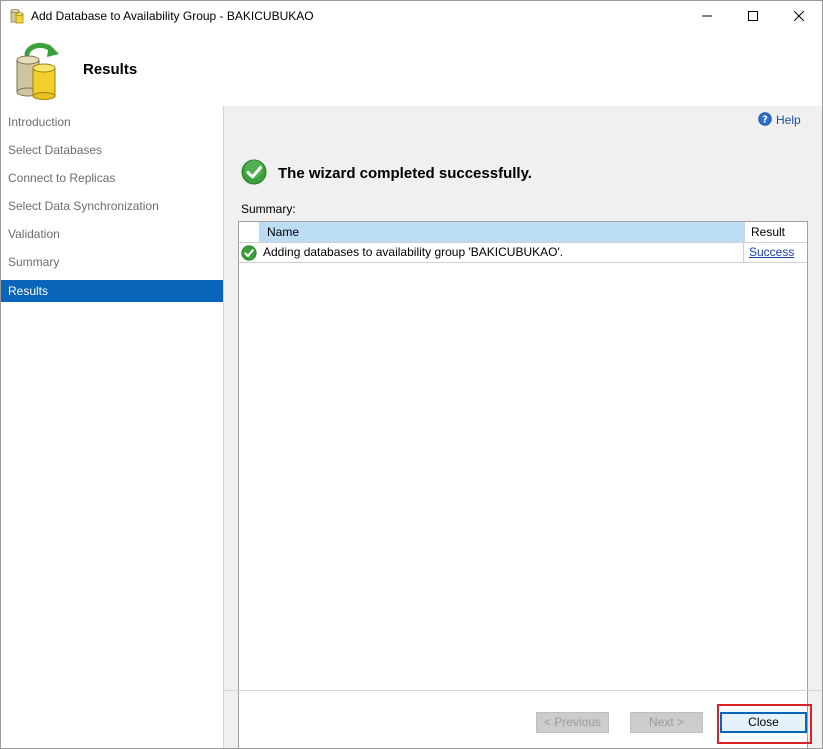 This screenshot has height=749, width=823. What do you see at coordinates (268, 209) in the screenshot?
I see `summary-label: Summary:` at bounding box center [268, 209].